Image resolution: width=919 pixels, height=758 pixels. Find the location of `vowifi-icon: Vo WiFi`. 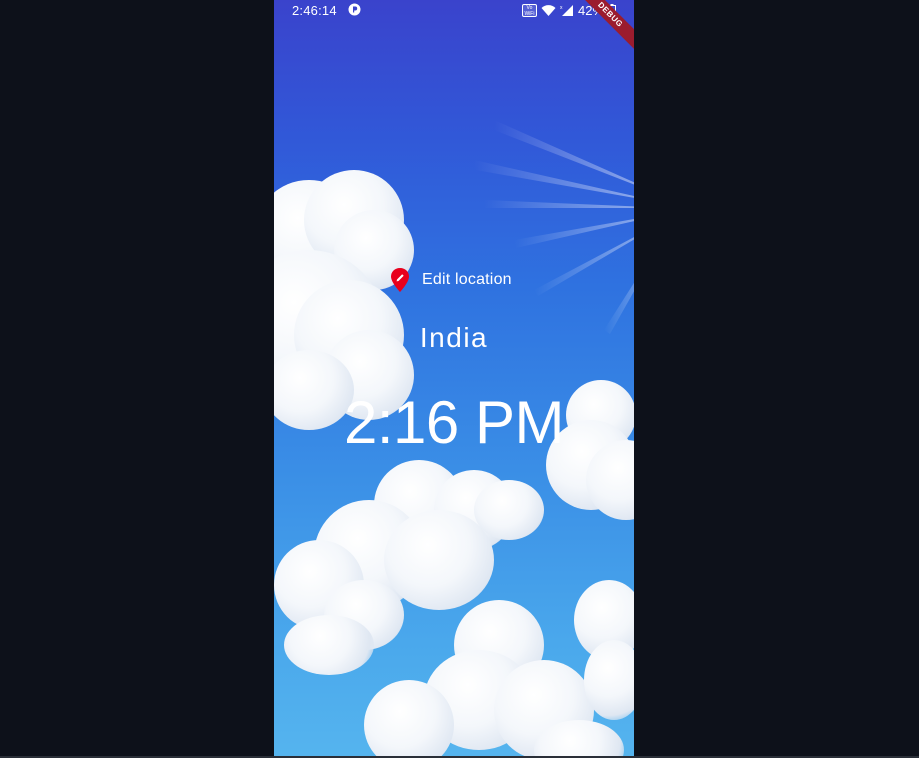

vowifi-icon: Vo WiFi is located at coordinates (529, 10).